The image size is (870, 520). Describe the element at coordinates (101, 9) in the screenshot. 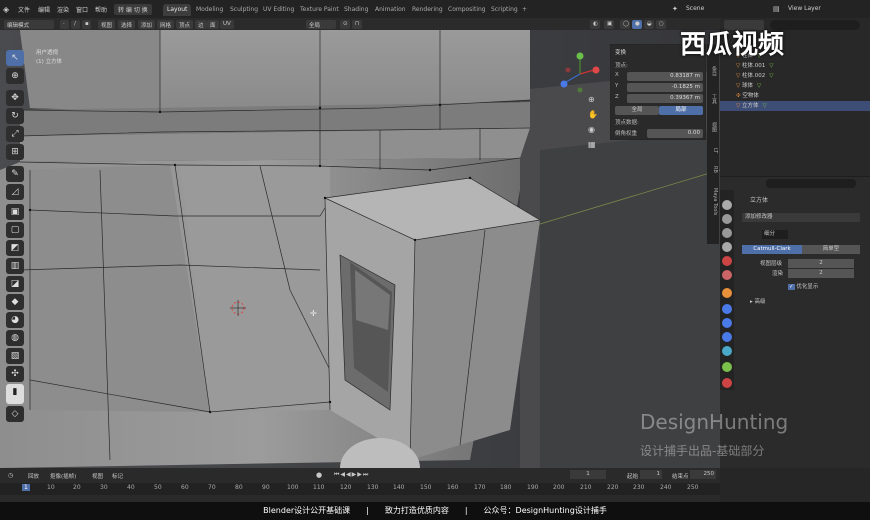

I see `menu-help: 帮助` at that location.